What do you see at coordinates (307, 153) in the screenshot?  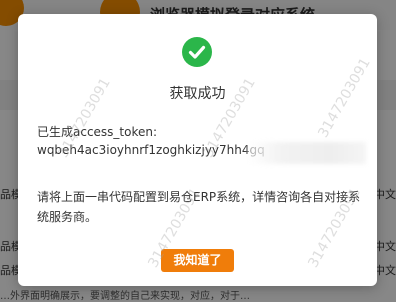 I see `token-redaction-blur` at bounding box center [307, 153].